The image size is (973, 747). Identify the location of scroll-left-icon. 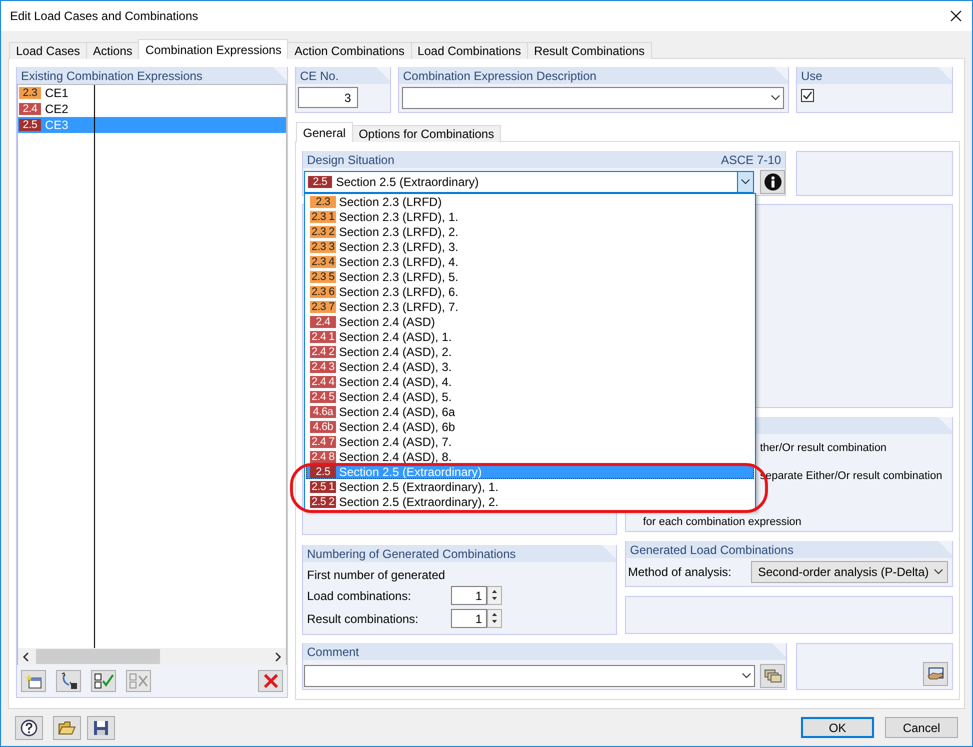
(26, 657).